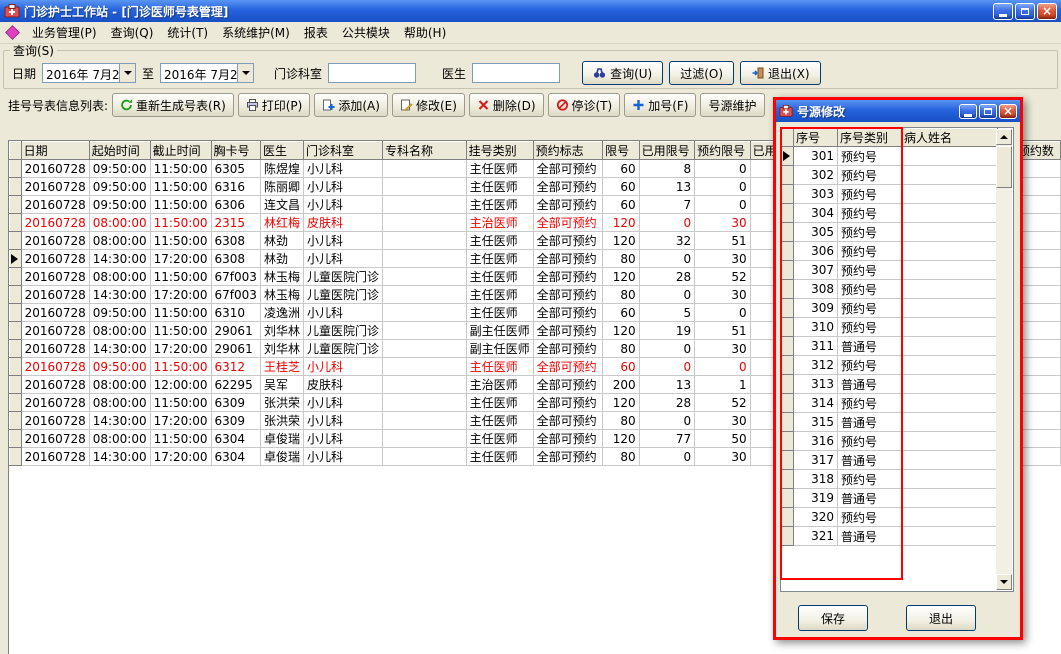 This screenshot has width=1061, height=654. I want to click on date-to-combo: 2016年 7月28日, so click(207, 73).